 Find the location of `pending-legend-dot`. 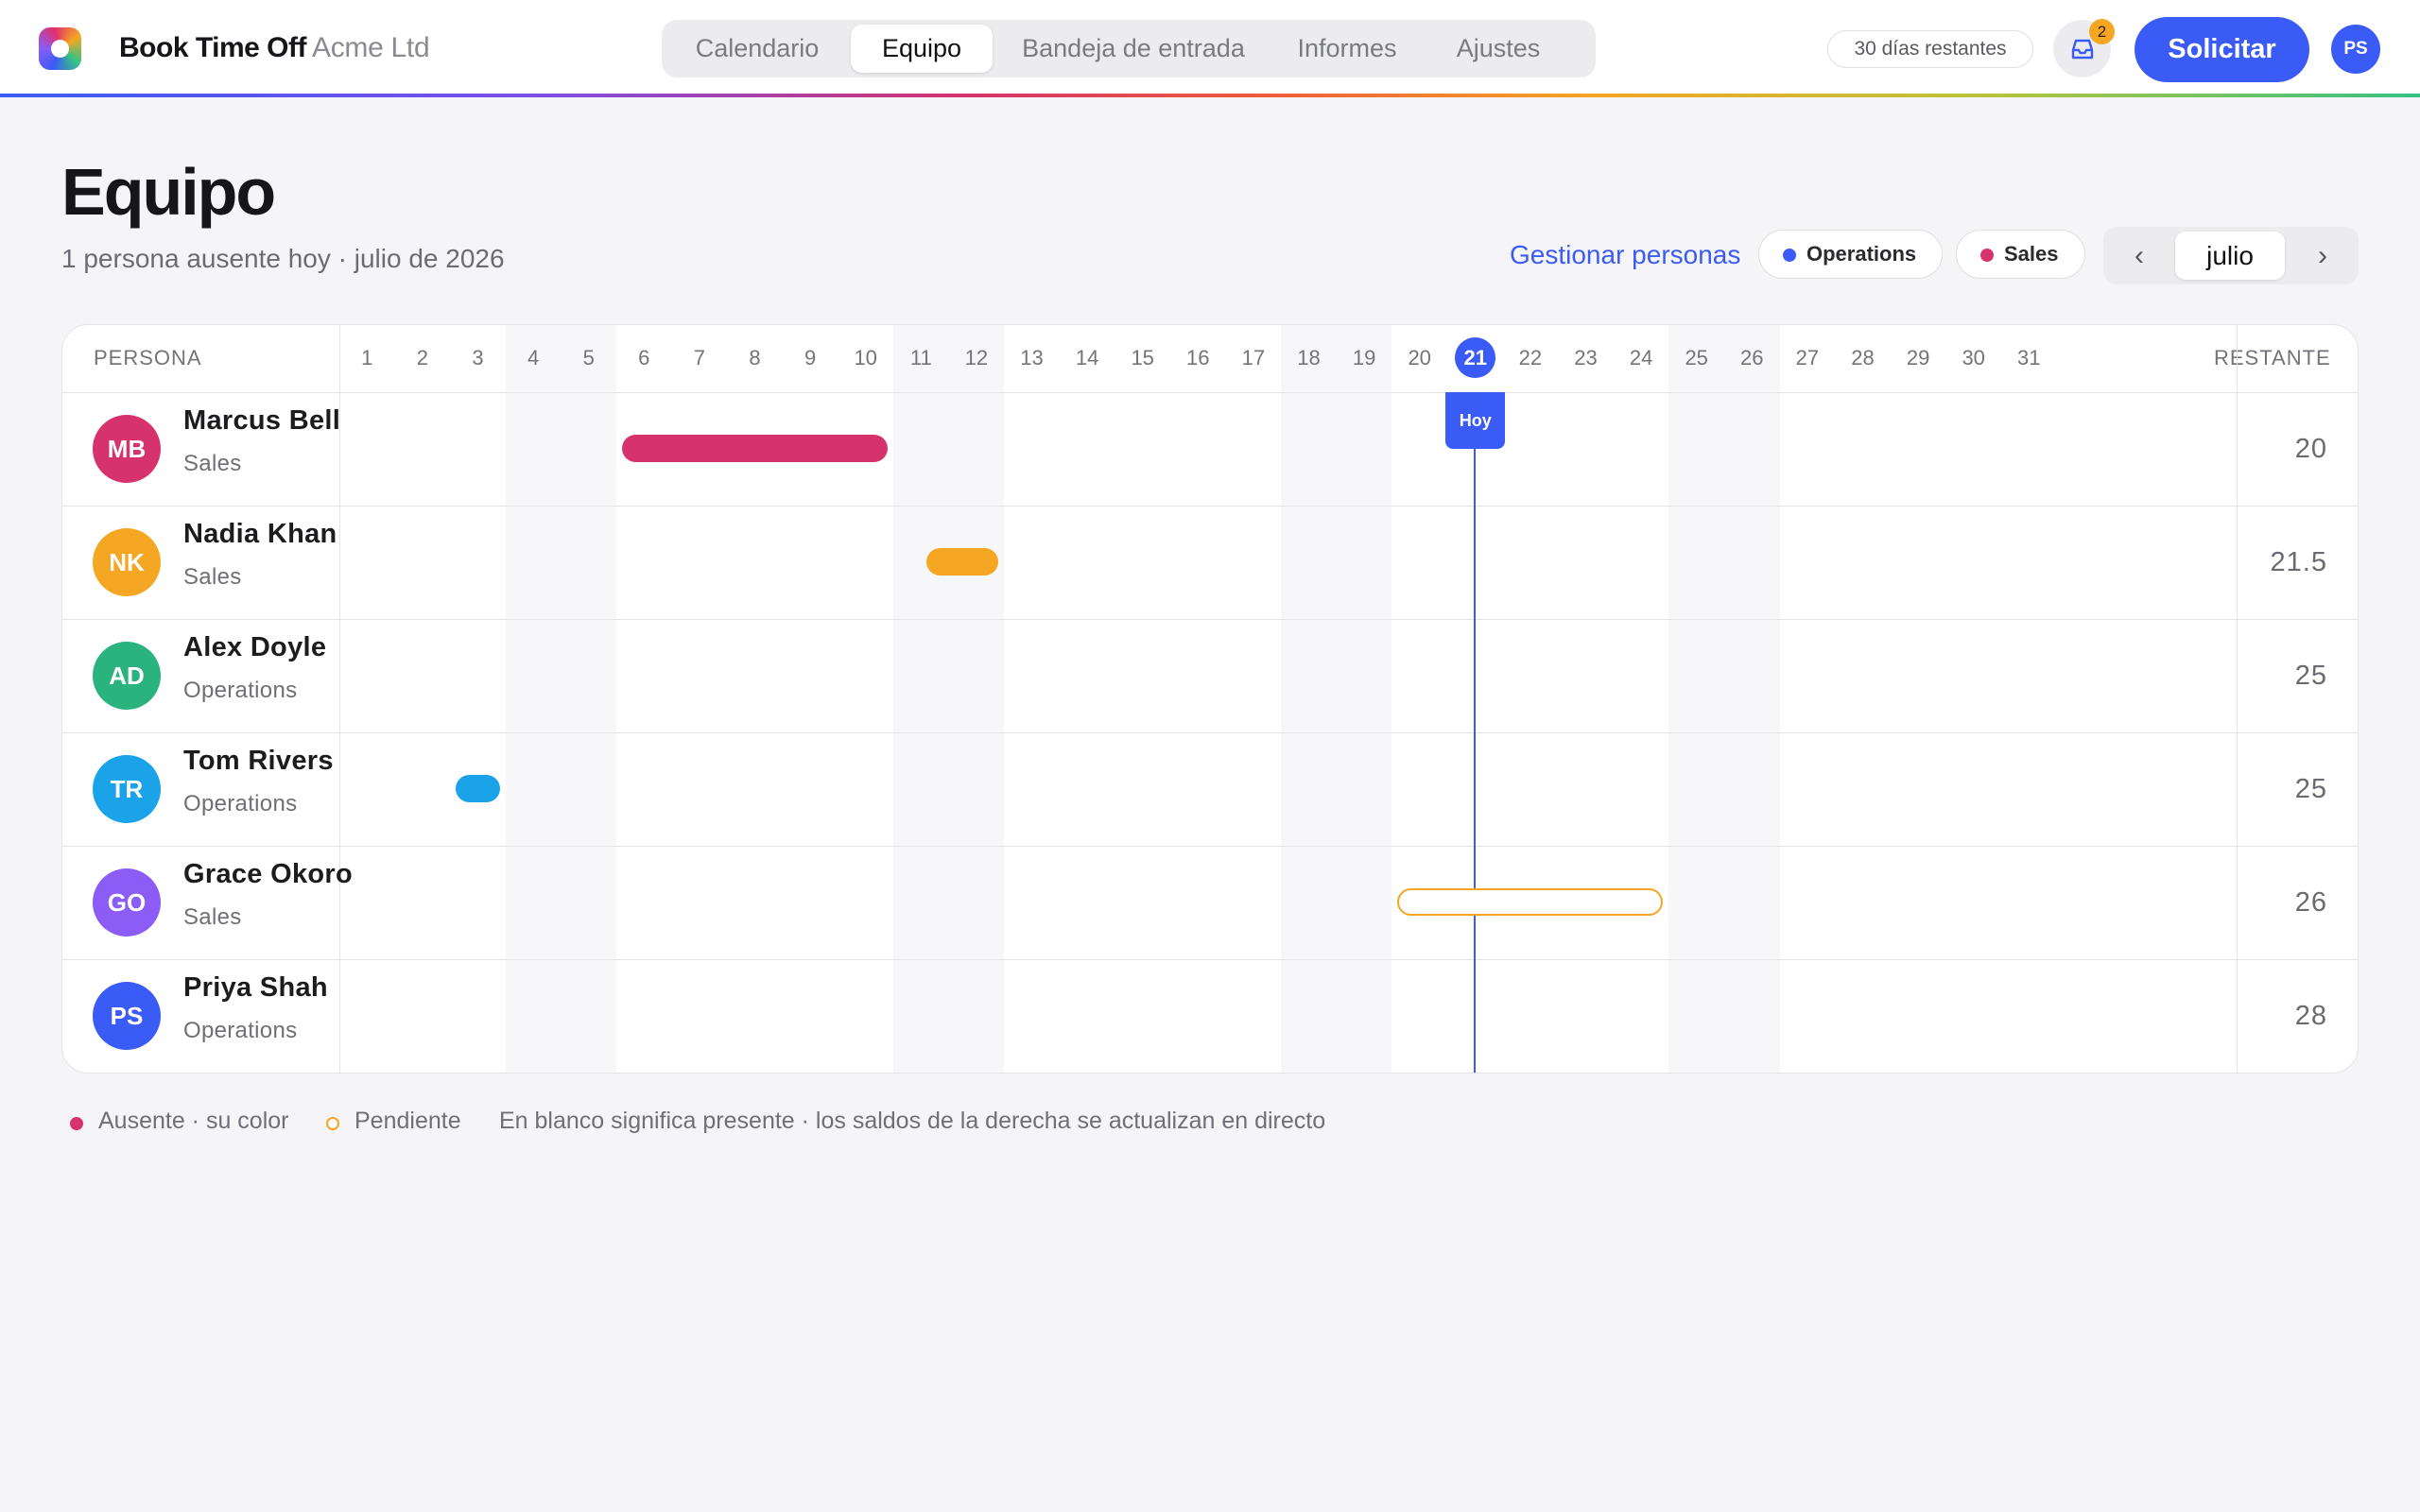

pending-legend-dot is located at coordinates (332, 1123).